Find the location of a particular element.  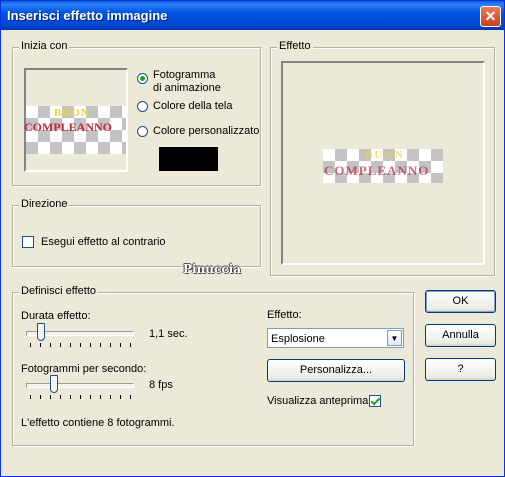

start-preview: BUON COMPLEANNO is located at coordinates (76, 120).